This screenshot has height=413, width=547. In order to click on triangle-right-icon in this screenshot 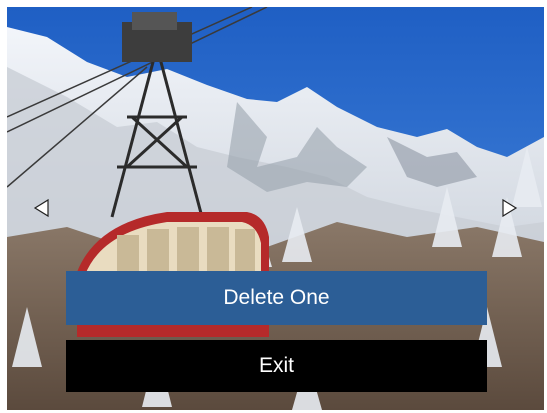, I will do `click(510, 208)`.